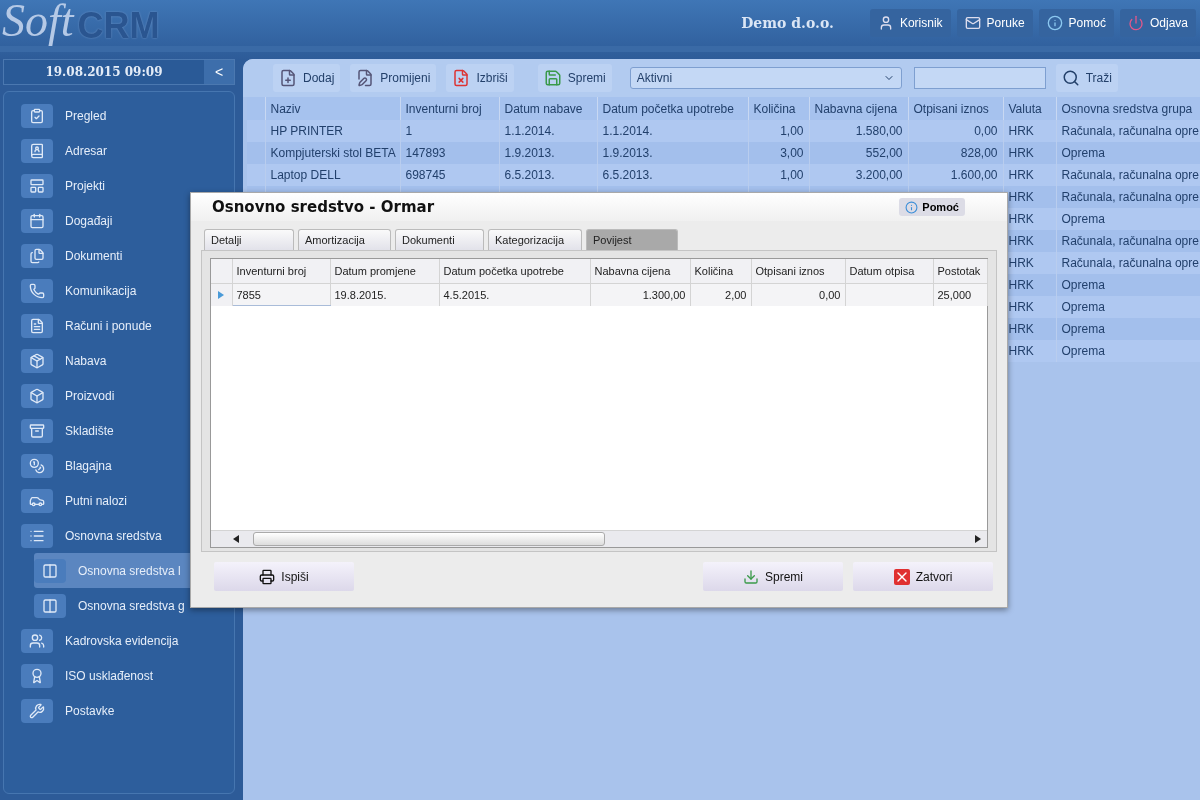 Image resolution: width=1200 pixels, height=800 pixels. What do you see at coordinates (923, 576) in the screenshot?
I see `close-button: Zatvori` at bounding box center [923, 576].